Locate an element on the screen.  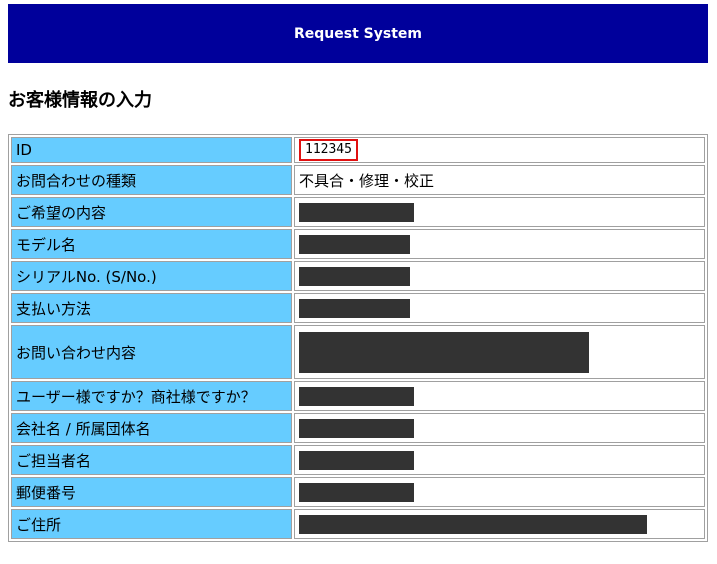
field-label: 会社名 / 所属団体名 is located at coordinates (151, 428).